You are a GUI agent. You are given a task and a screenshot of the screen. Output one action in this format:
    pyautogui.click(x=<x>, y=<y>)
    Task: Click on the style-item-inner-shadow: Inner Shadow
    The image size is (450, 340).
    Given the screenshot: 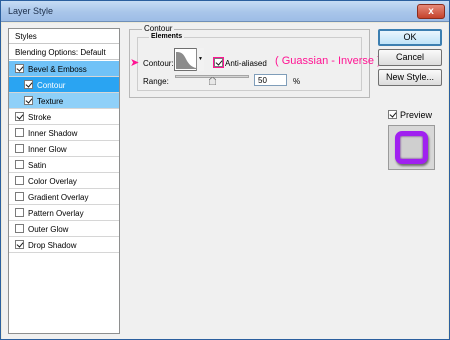 What is the action you would take?
    pyautogui.click(x=64, y=133)
    